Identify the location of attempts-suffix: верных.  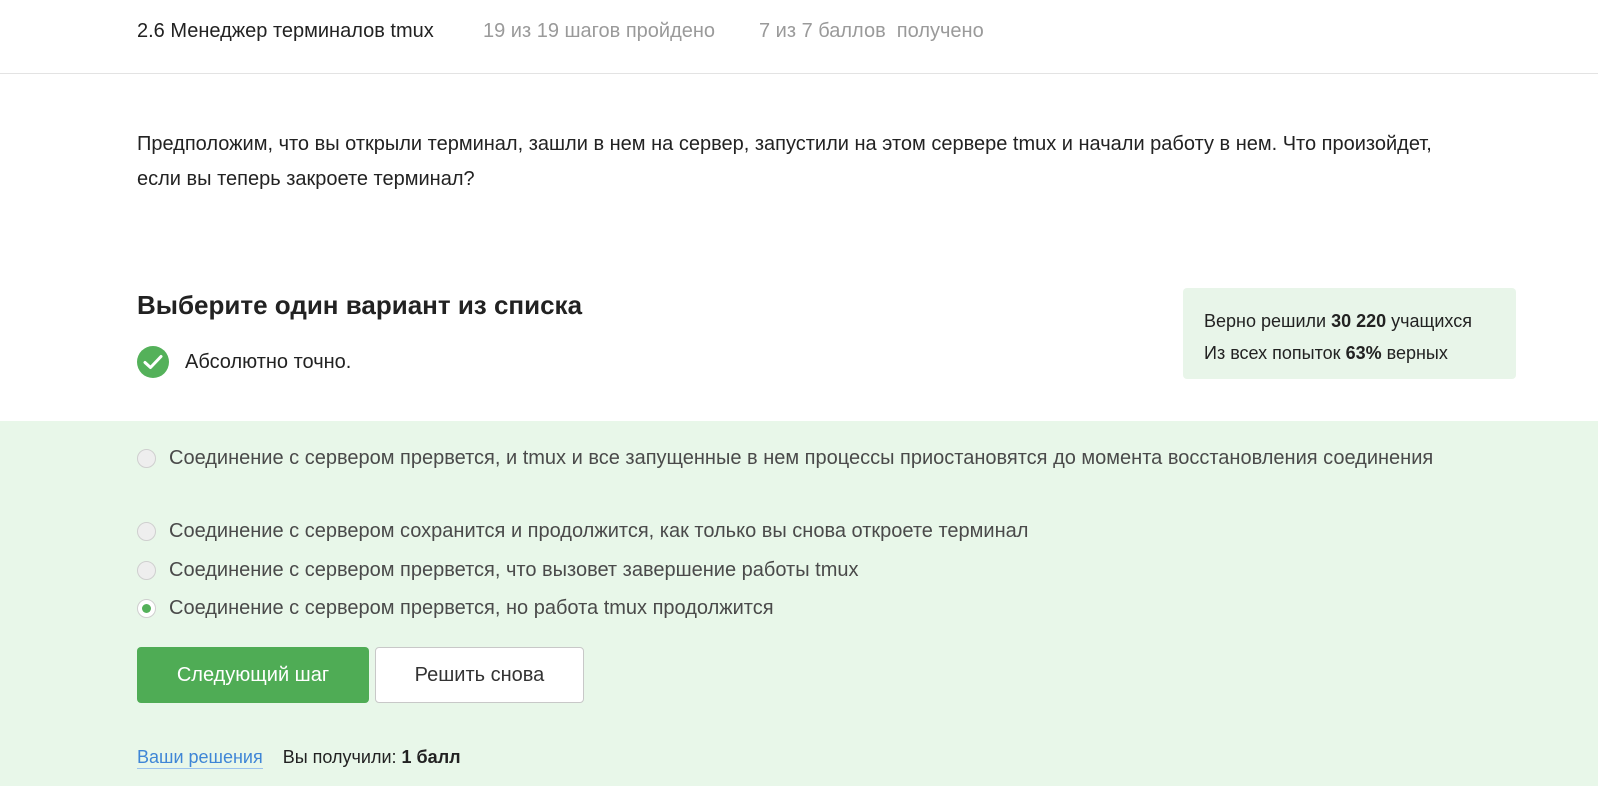
(1417, 353).